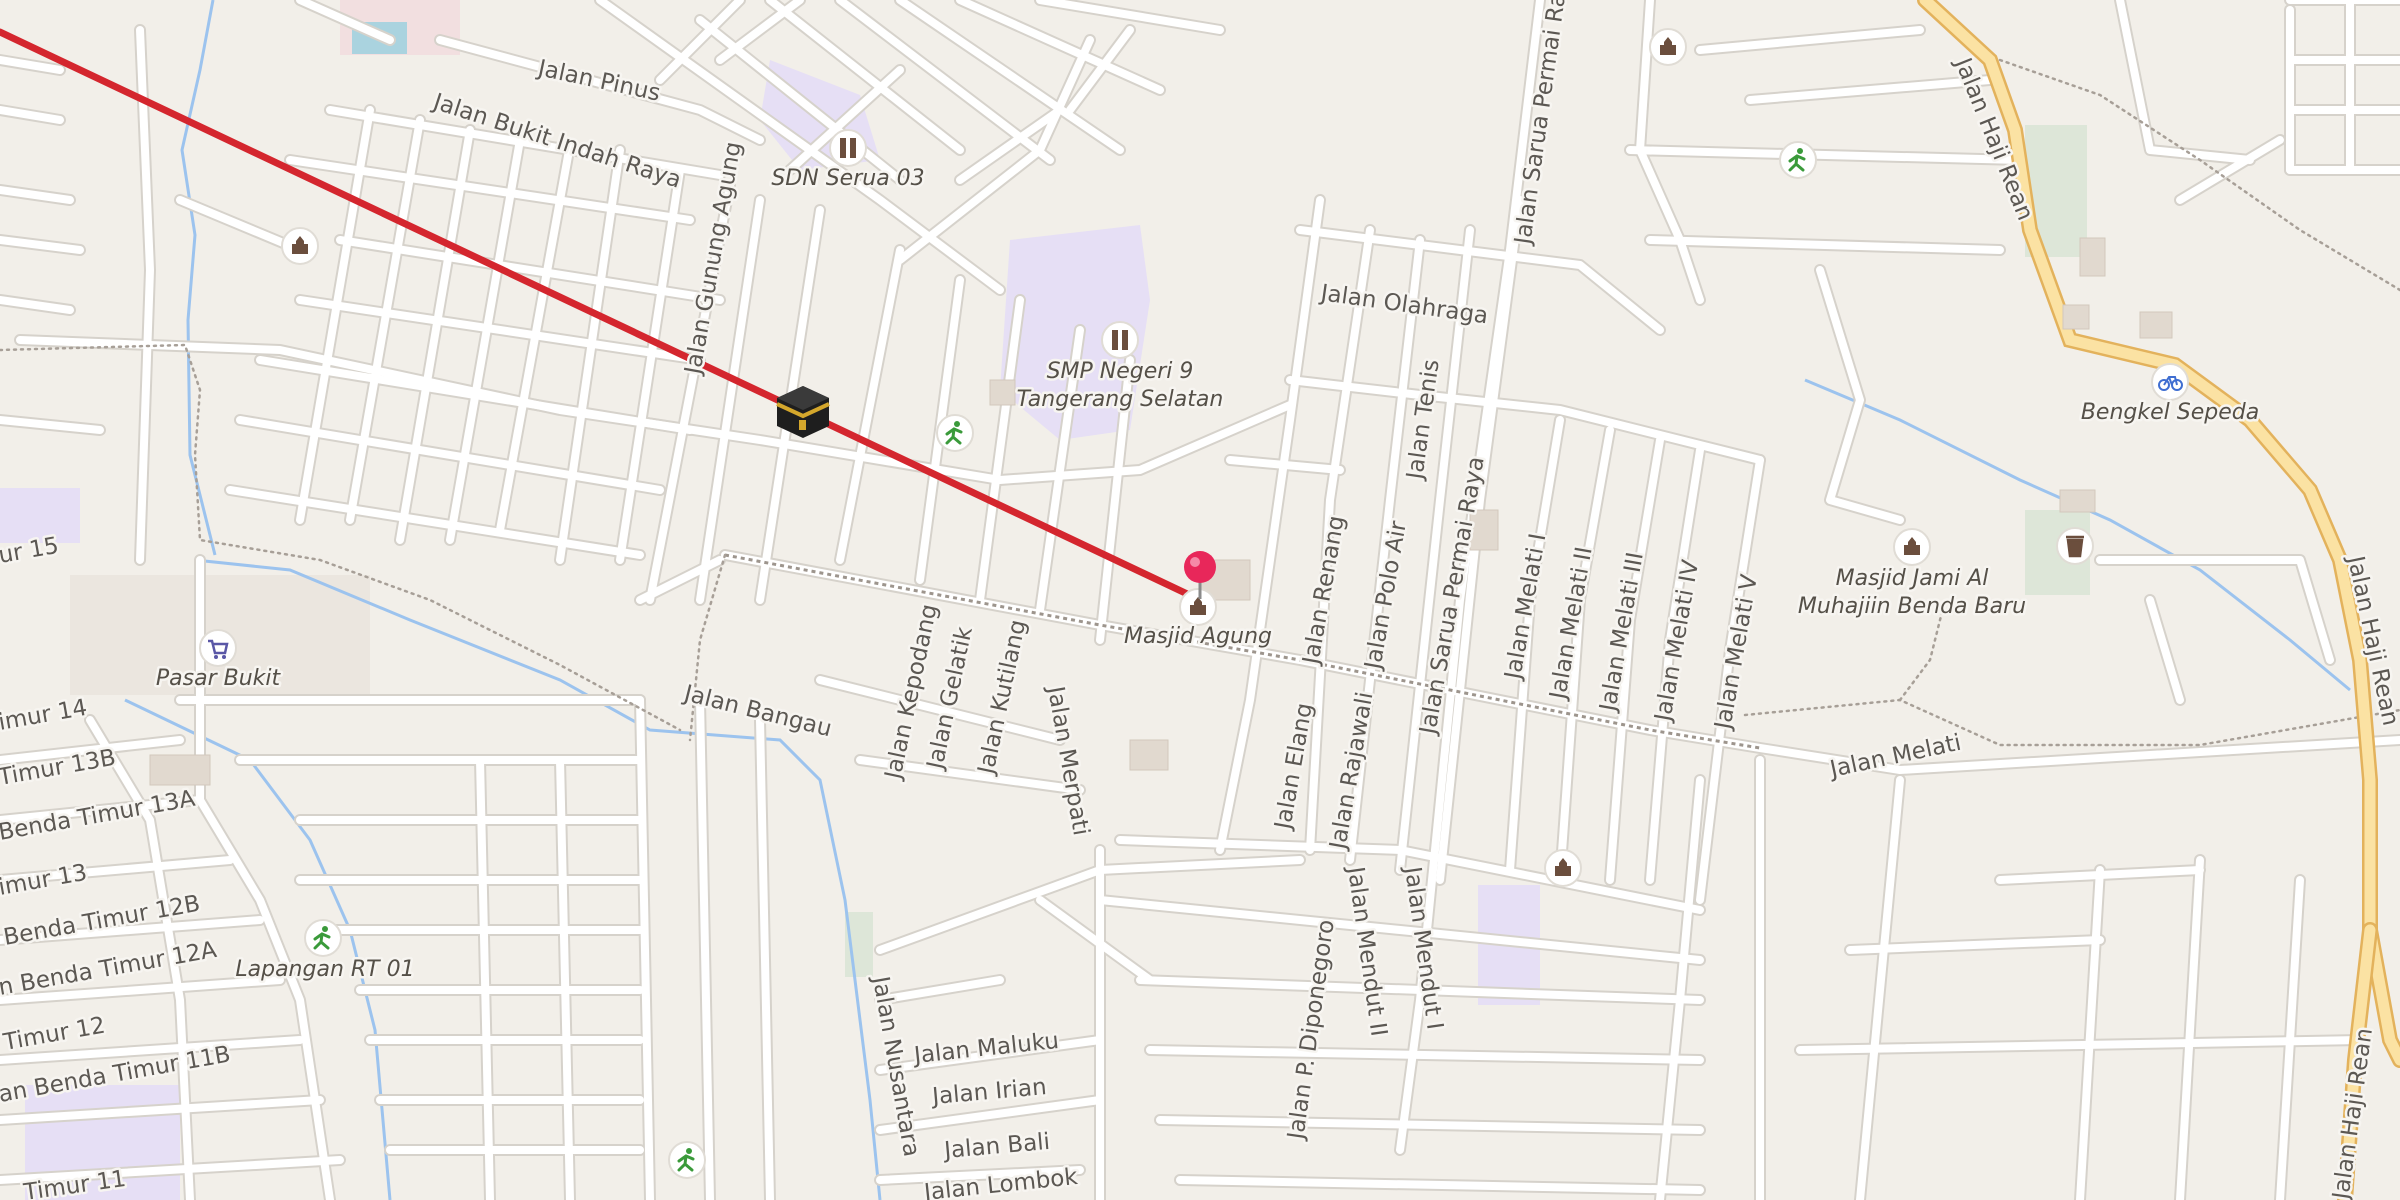 This screenshot has height=1200, width=2400. Describe the element at coordinates (598, 81) in the screenshot. I see `street-label: Jalan Pinus` at that location.